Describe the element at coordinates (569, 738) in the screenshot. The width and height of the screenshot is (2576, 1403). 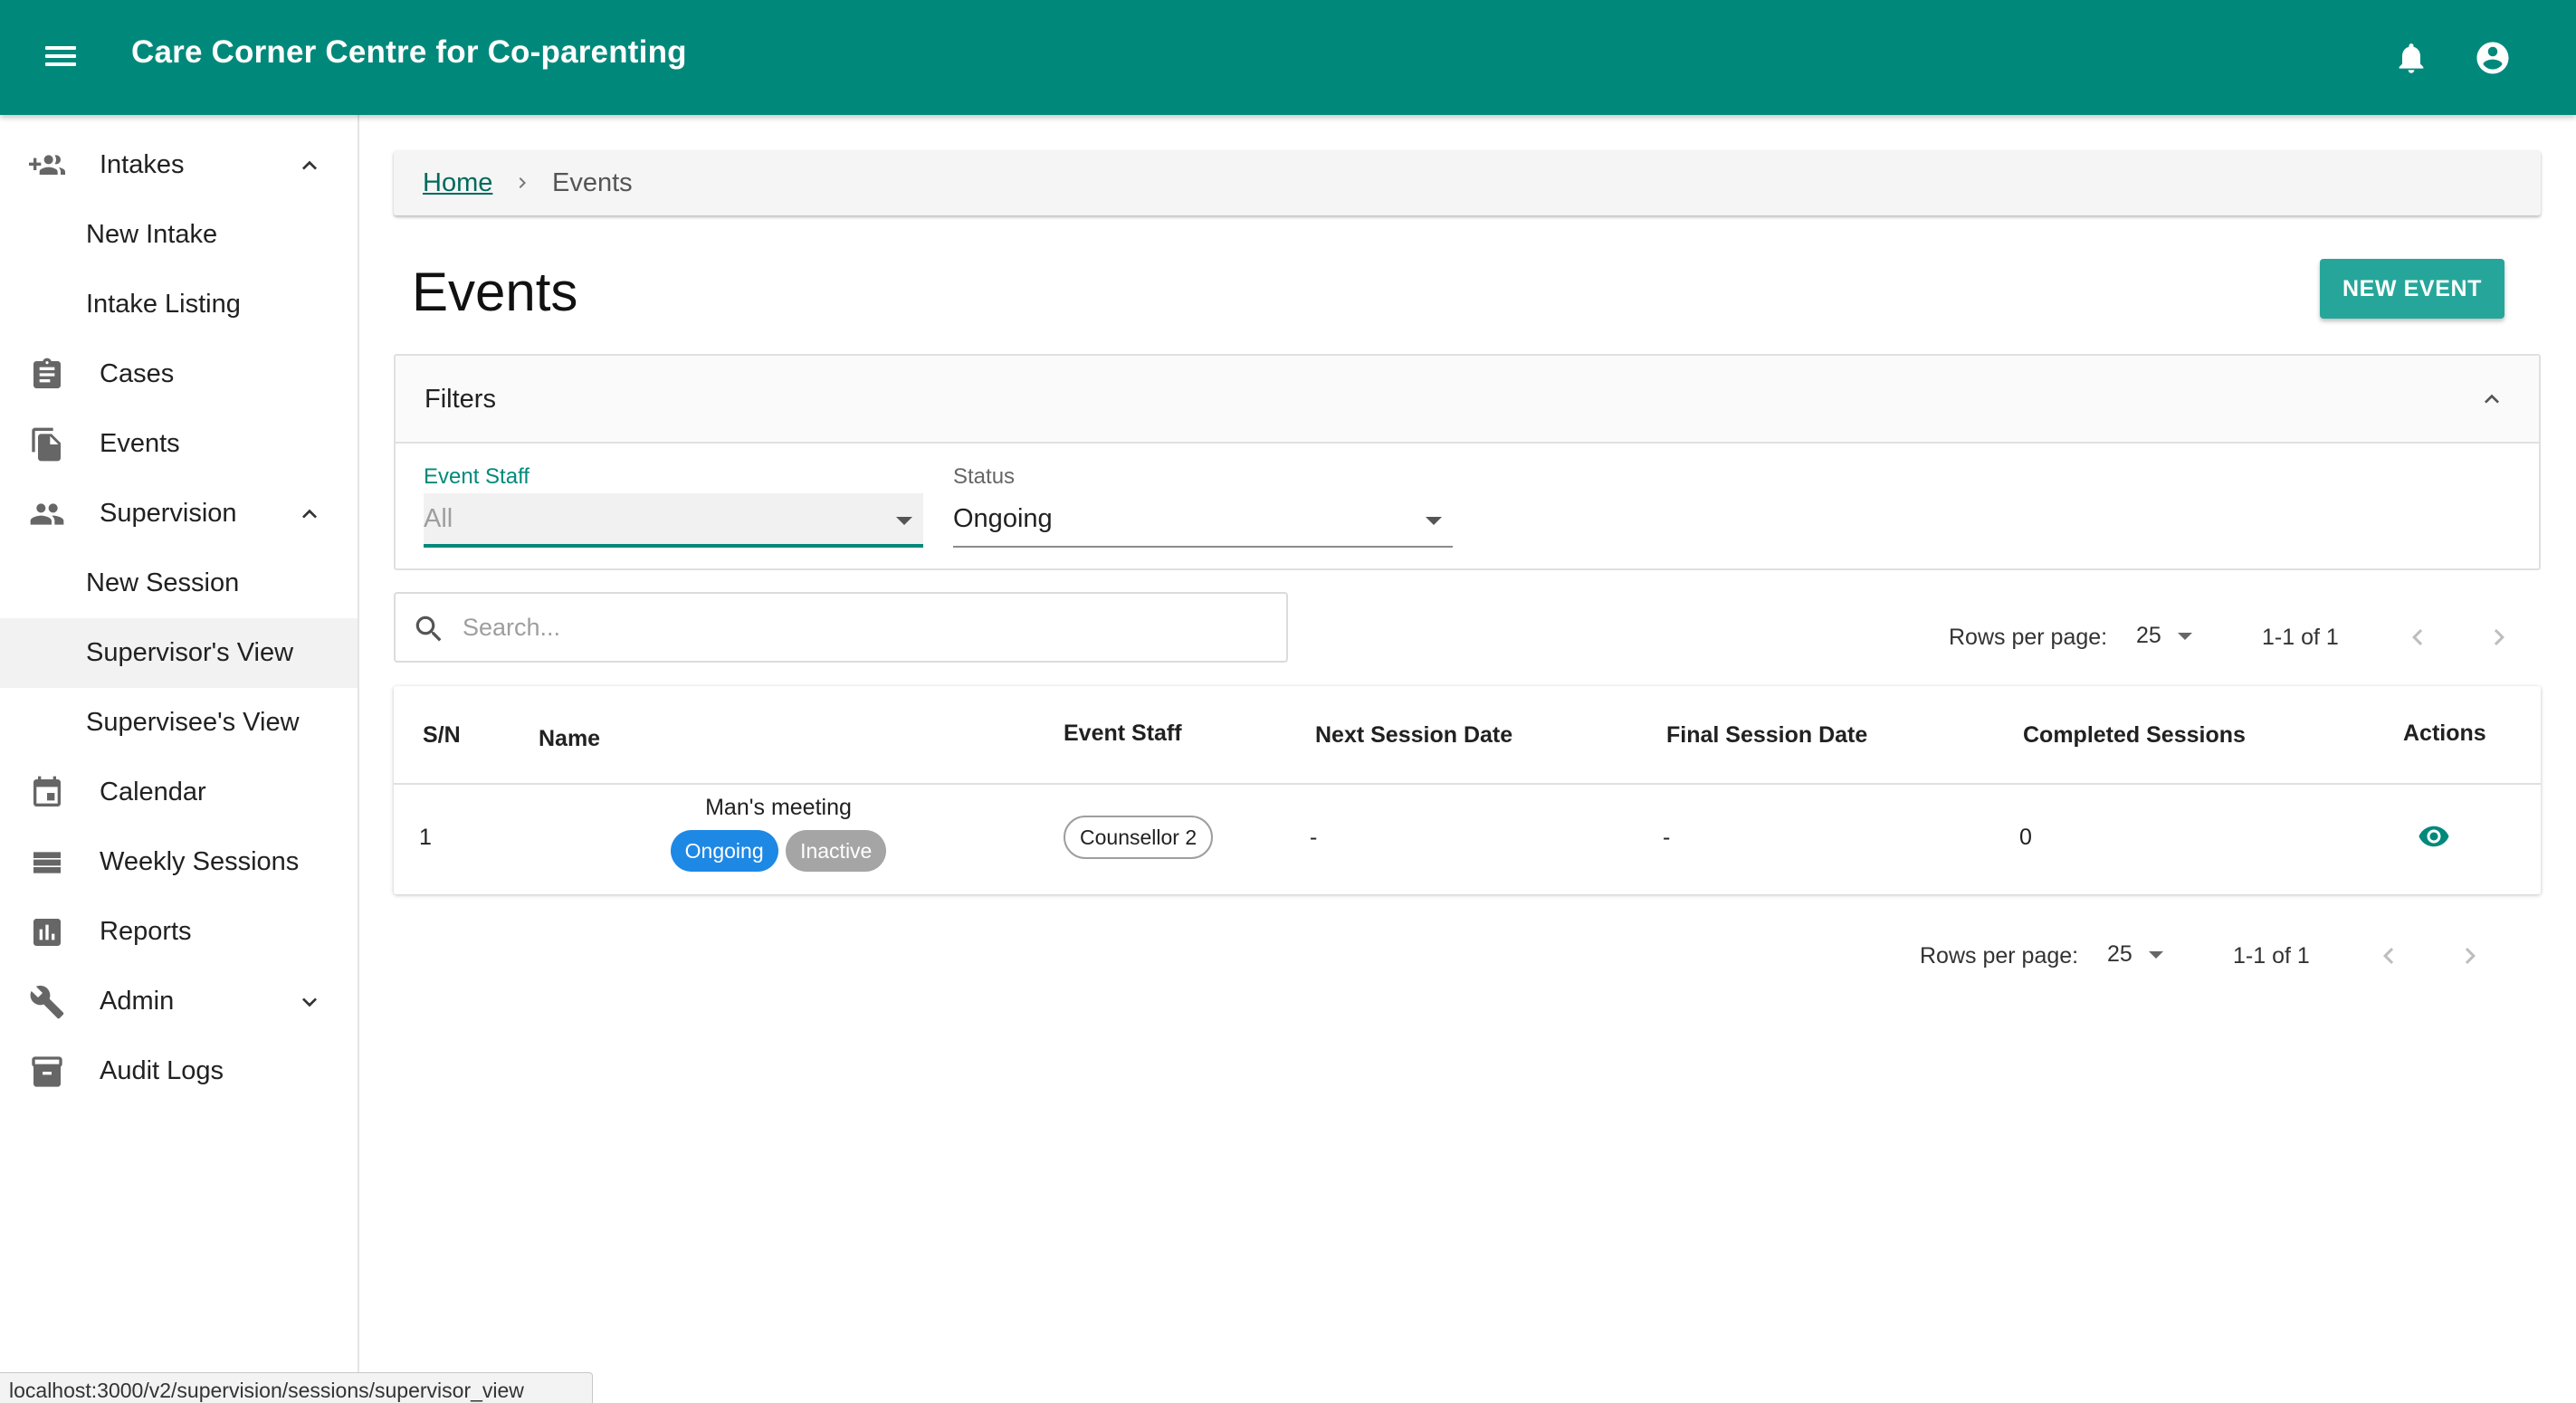
I see `column-header-name: Name` at that location.